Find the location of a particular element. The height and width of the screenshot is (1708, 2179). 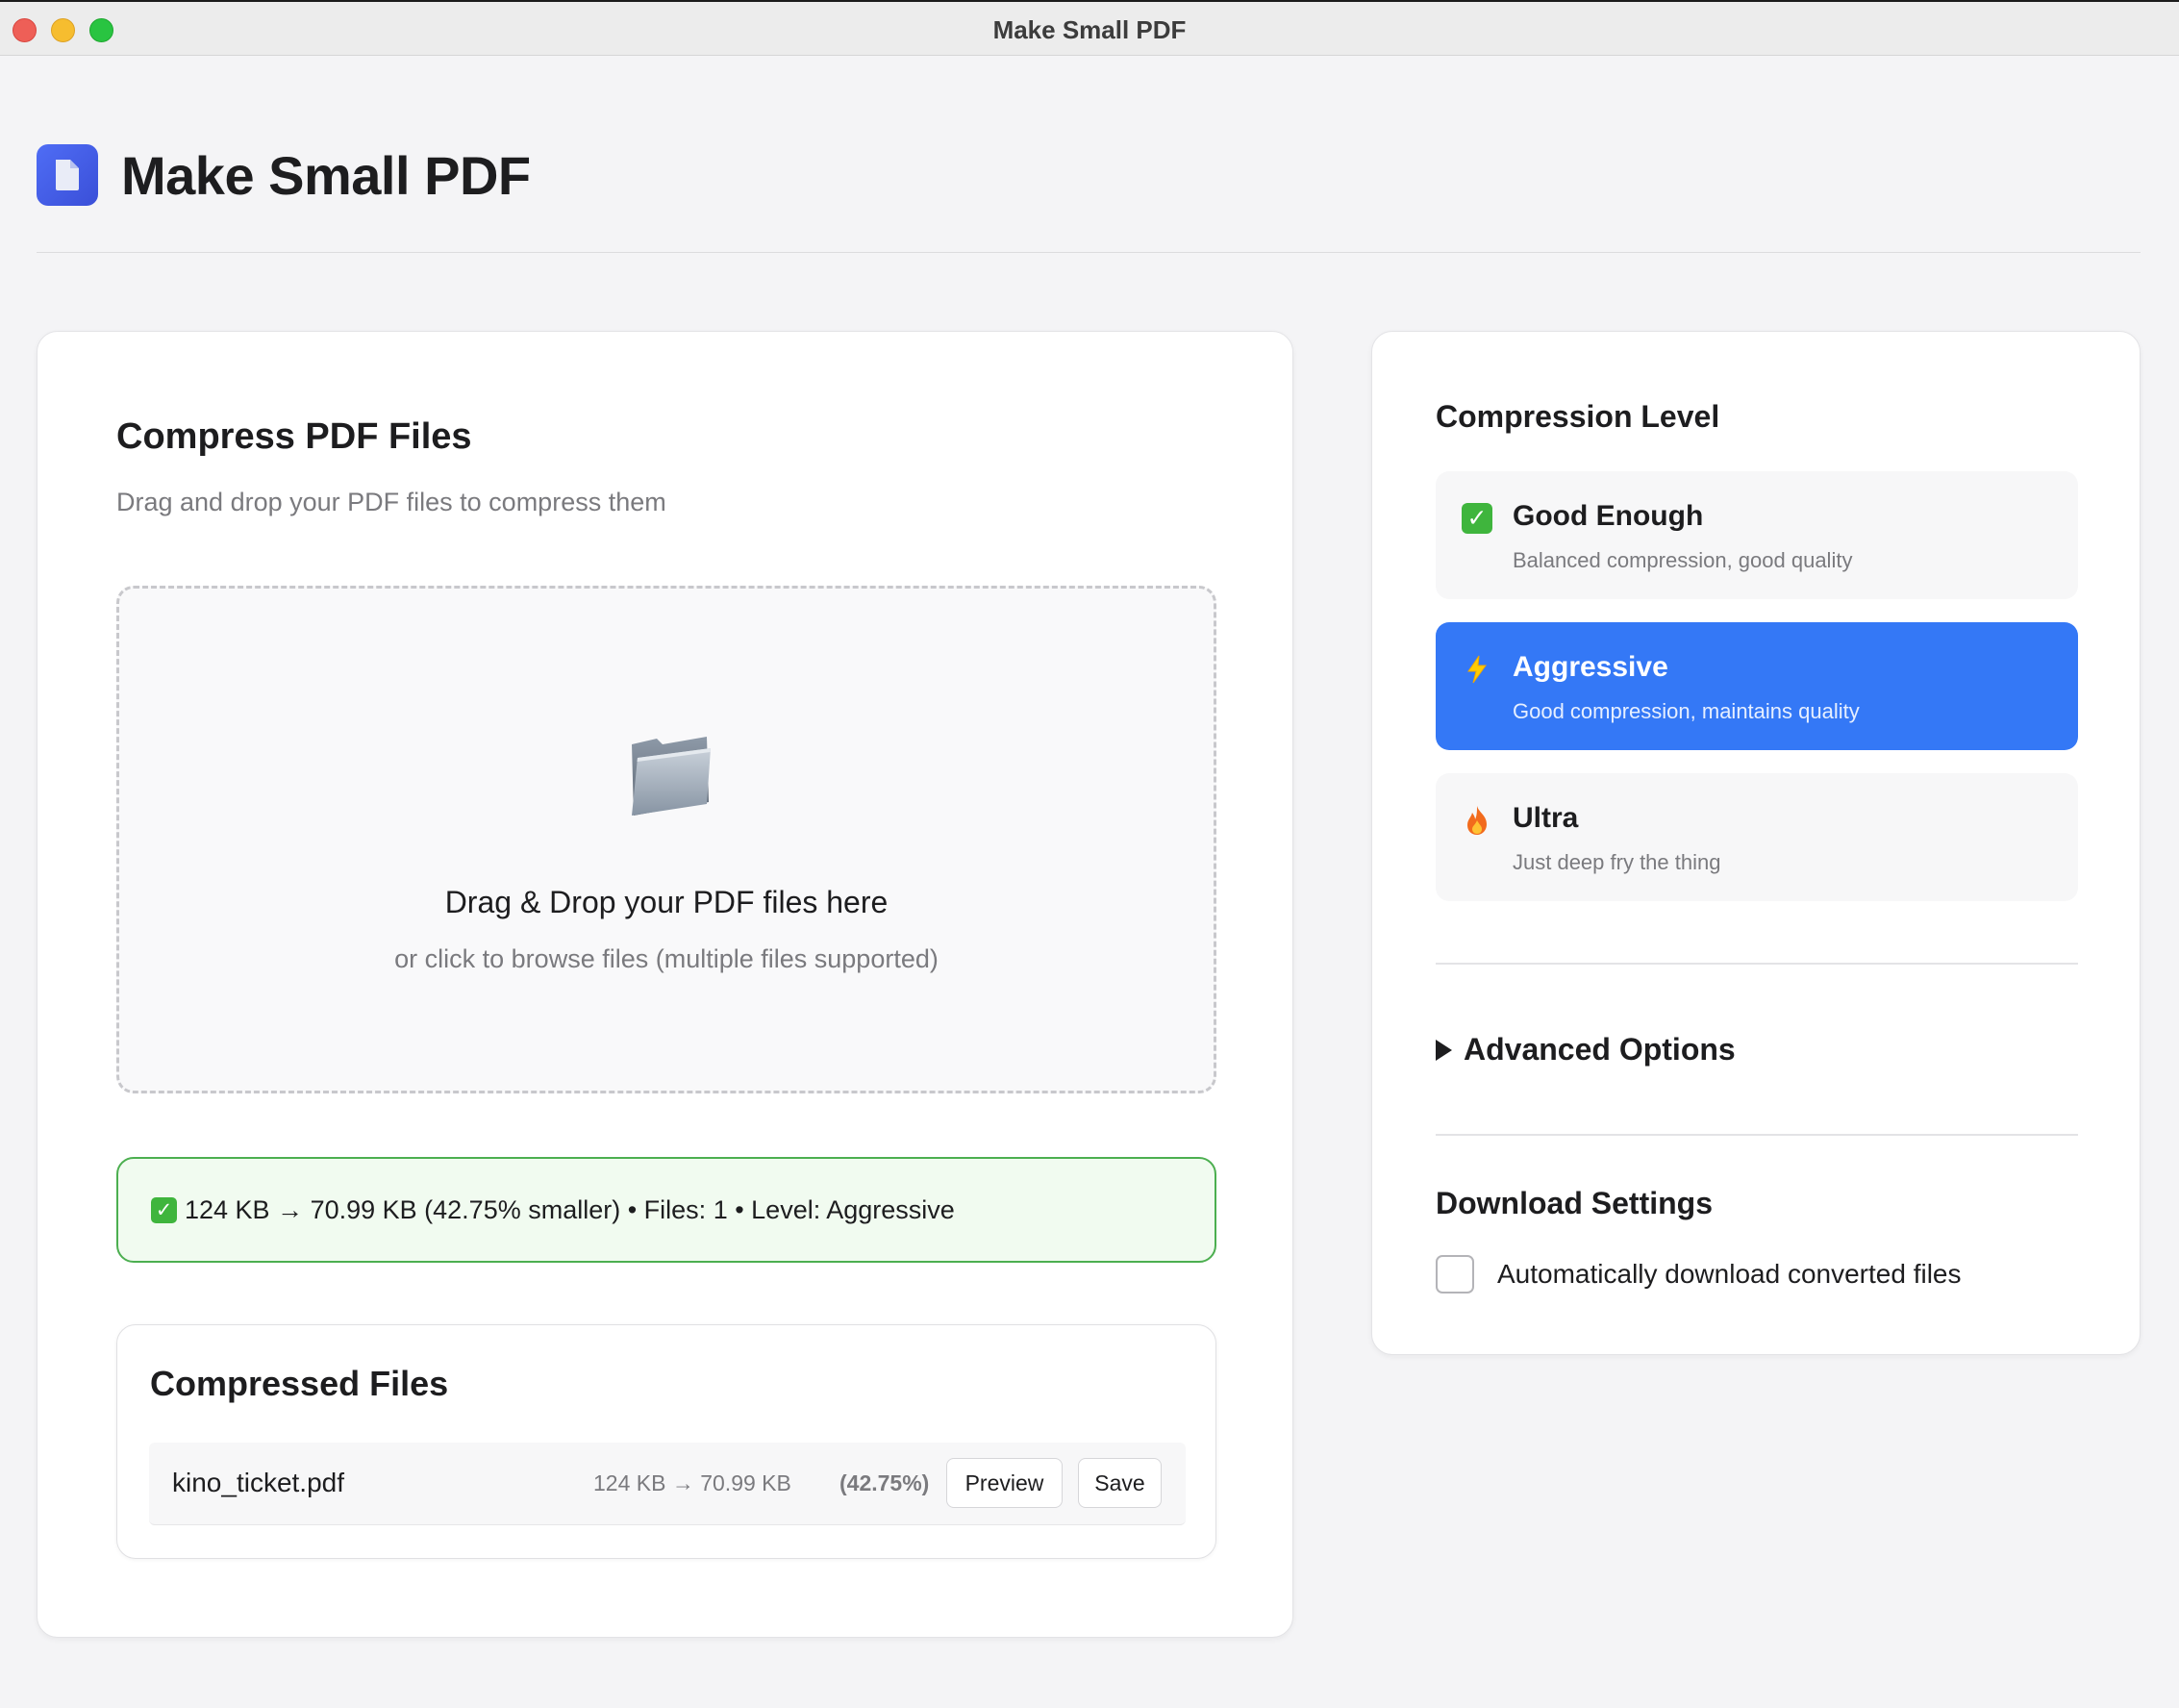

preview-button: Preview is located at coordinates (1004, 1483).